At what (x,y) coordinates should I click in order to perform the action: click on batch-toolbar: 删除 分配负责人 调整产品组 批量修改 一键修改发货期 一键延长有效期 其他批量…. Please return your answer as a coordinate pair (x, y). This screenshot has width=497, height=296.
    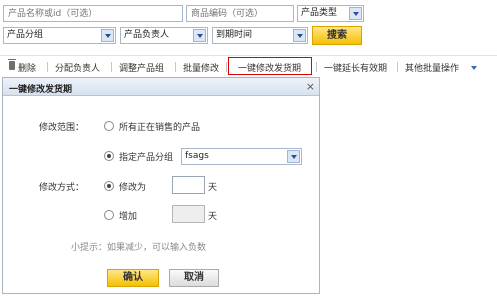
    Looking at the image, I should click on (248, 65).